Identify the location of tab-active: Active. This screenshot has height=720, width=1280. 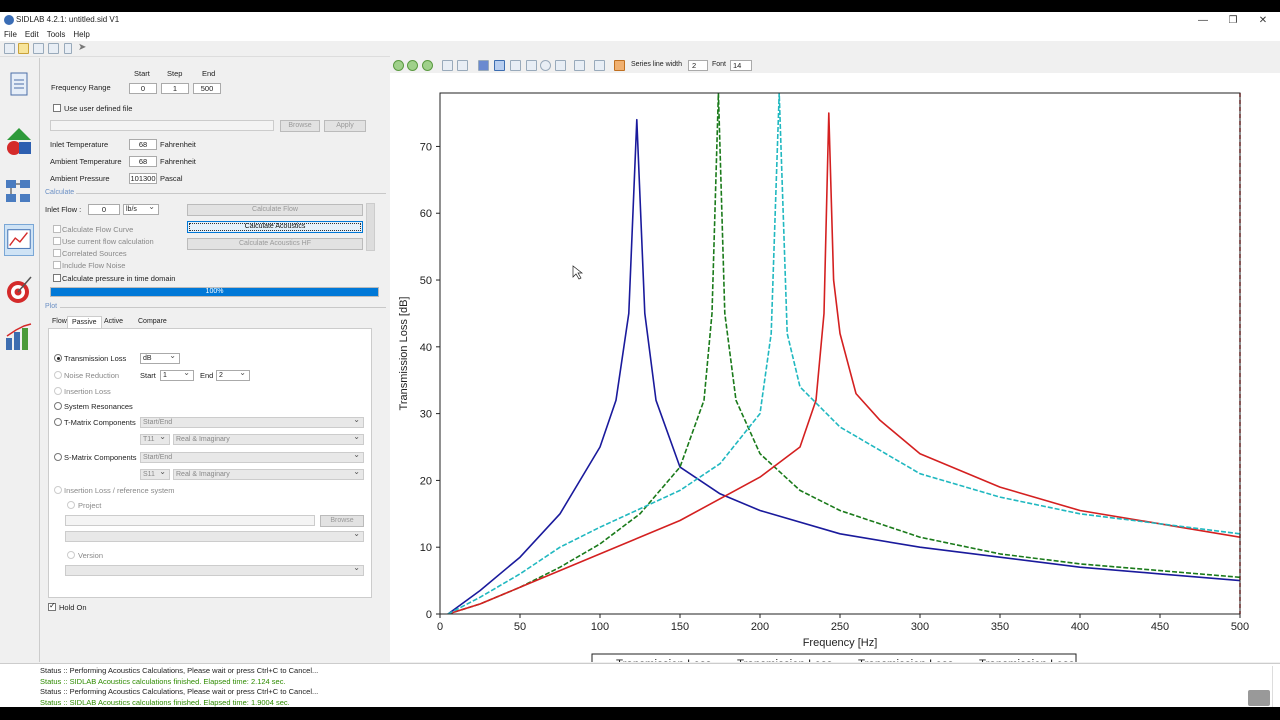
(113, 322).